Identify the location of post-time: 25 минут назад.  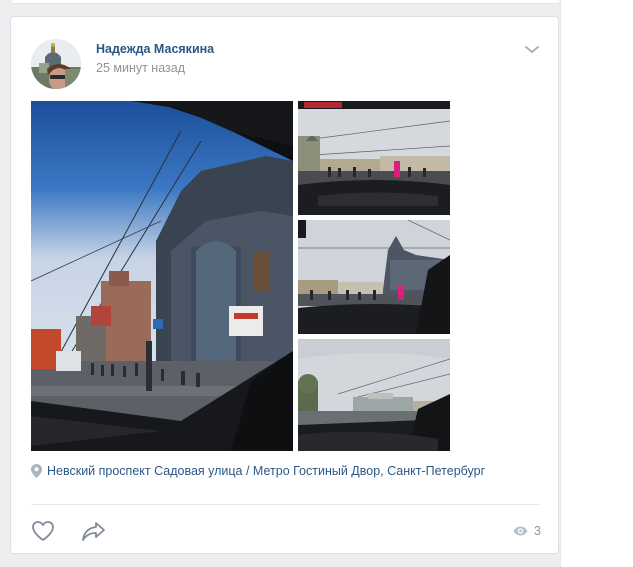
(140, 68).